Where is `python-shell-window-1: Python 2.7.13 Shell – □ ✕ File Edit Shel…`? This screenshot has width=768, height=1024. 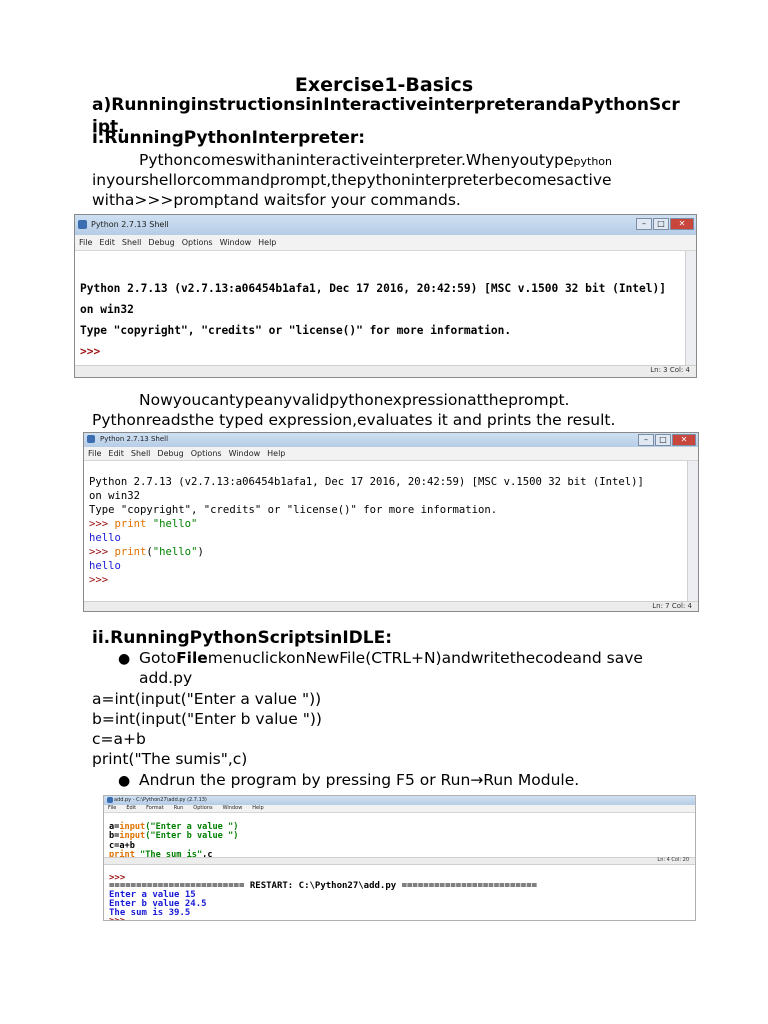
python-shell-window-1: Python 2.7.13 Shell – □ ✕ File Edit Shel… is located at coordinates (385, 296).